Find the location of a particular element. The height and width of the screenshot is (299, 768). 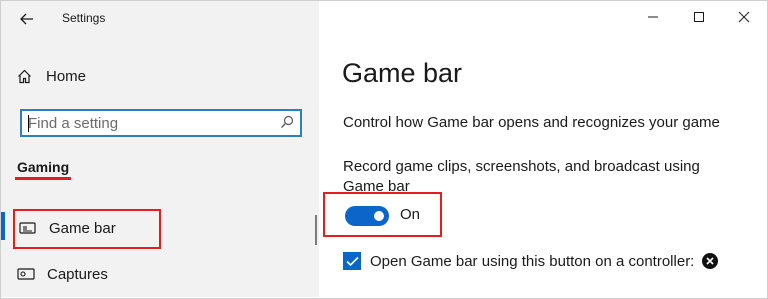

close-icon is located at coordinates (744, 17).